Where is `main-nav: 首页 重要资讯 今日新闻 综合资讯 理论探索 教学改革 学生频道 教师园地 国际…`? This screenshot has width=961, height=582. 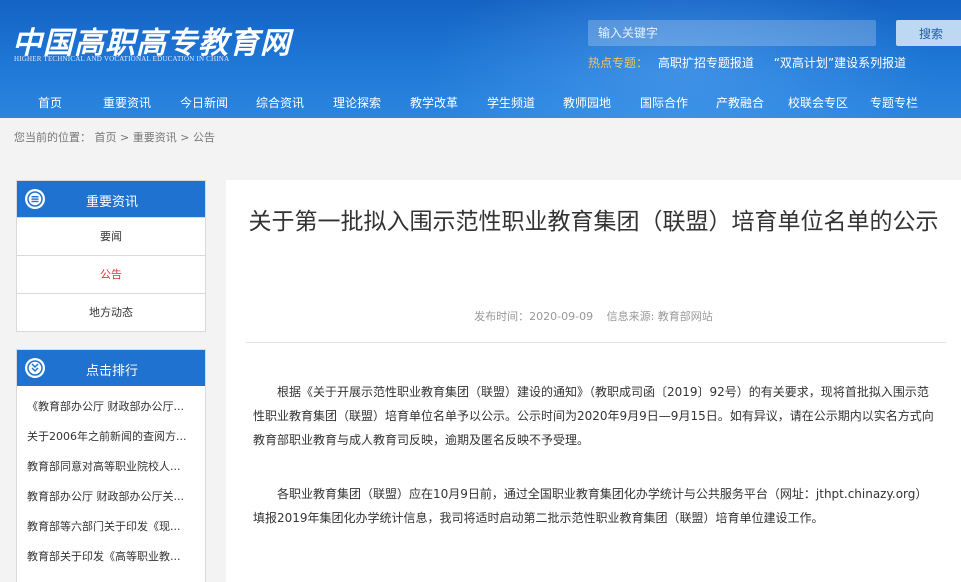 main-nav: 首页 重要资讯 今日新闻 综合资讯 理论探索 教学改革 学生频道 教师园地 国际… is located at coordinates (480, 103).